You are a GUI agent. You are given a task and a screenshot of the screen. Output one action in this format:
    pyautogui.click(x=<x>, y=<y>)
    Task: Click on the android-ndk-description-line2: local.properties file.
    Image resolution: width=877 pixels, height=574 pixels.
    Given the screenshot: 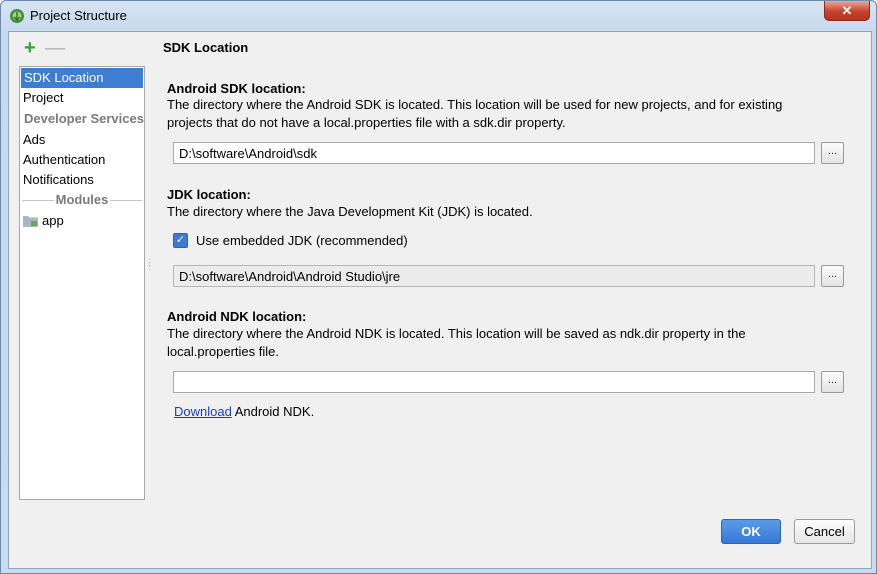 What is the action you would take?
    pyautogui.click(x=223, y=351)
    